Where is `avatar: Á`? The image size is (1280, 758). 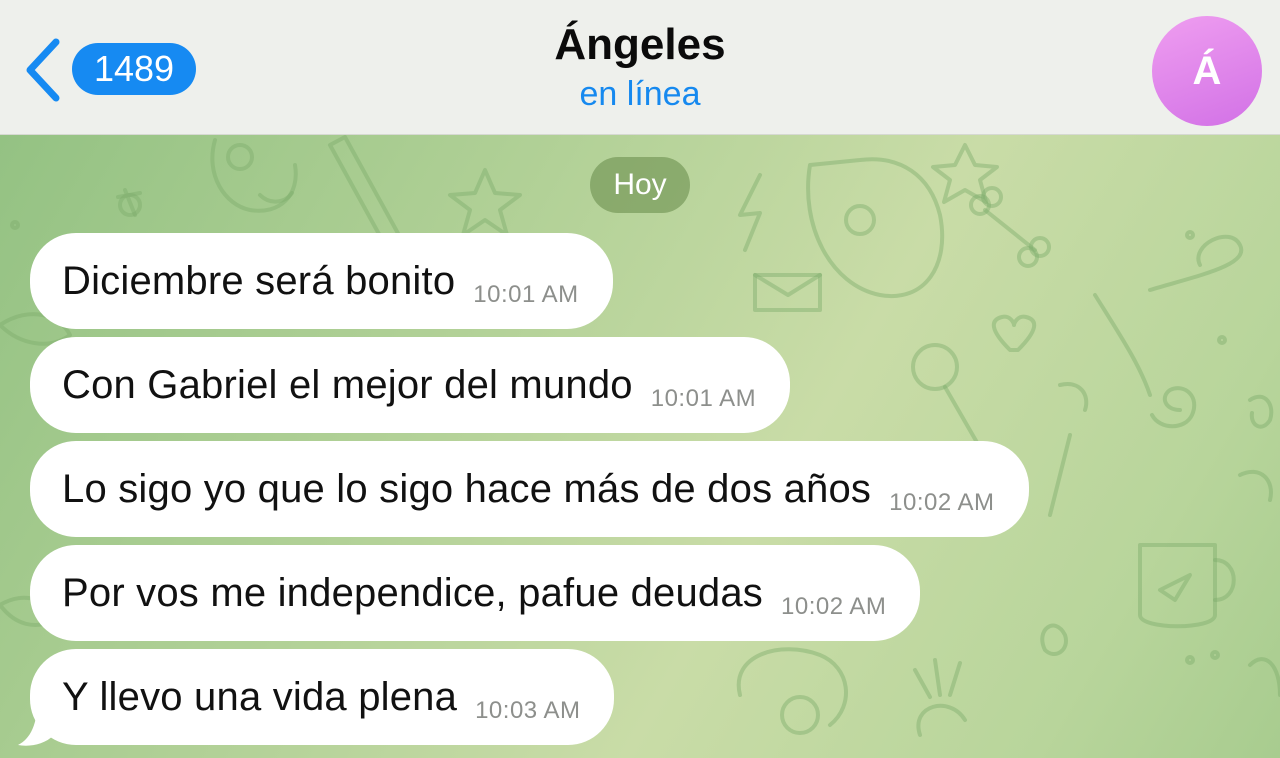
avatar: Á is located at coordinates (1207, 71).